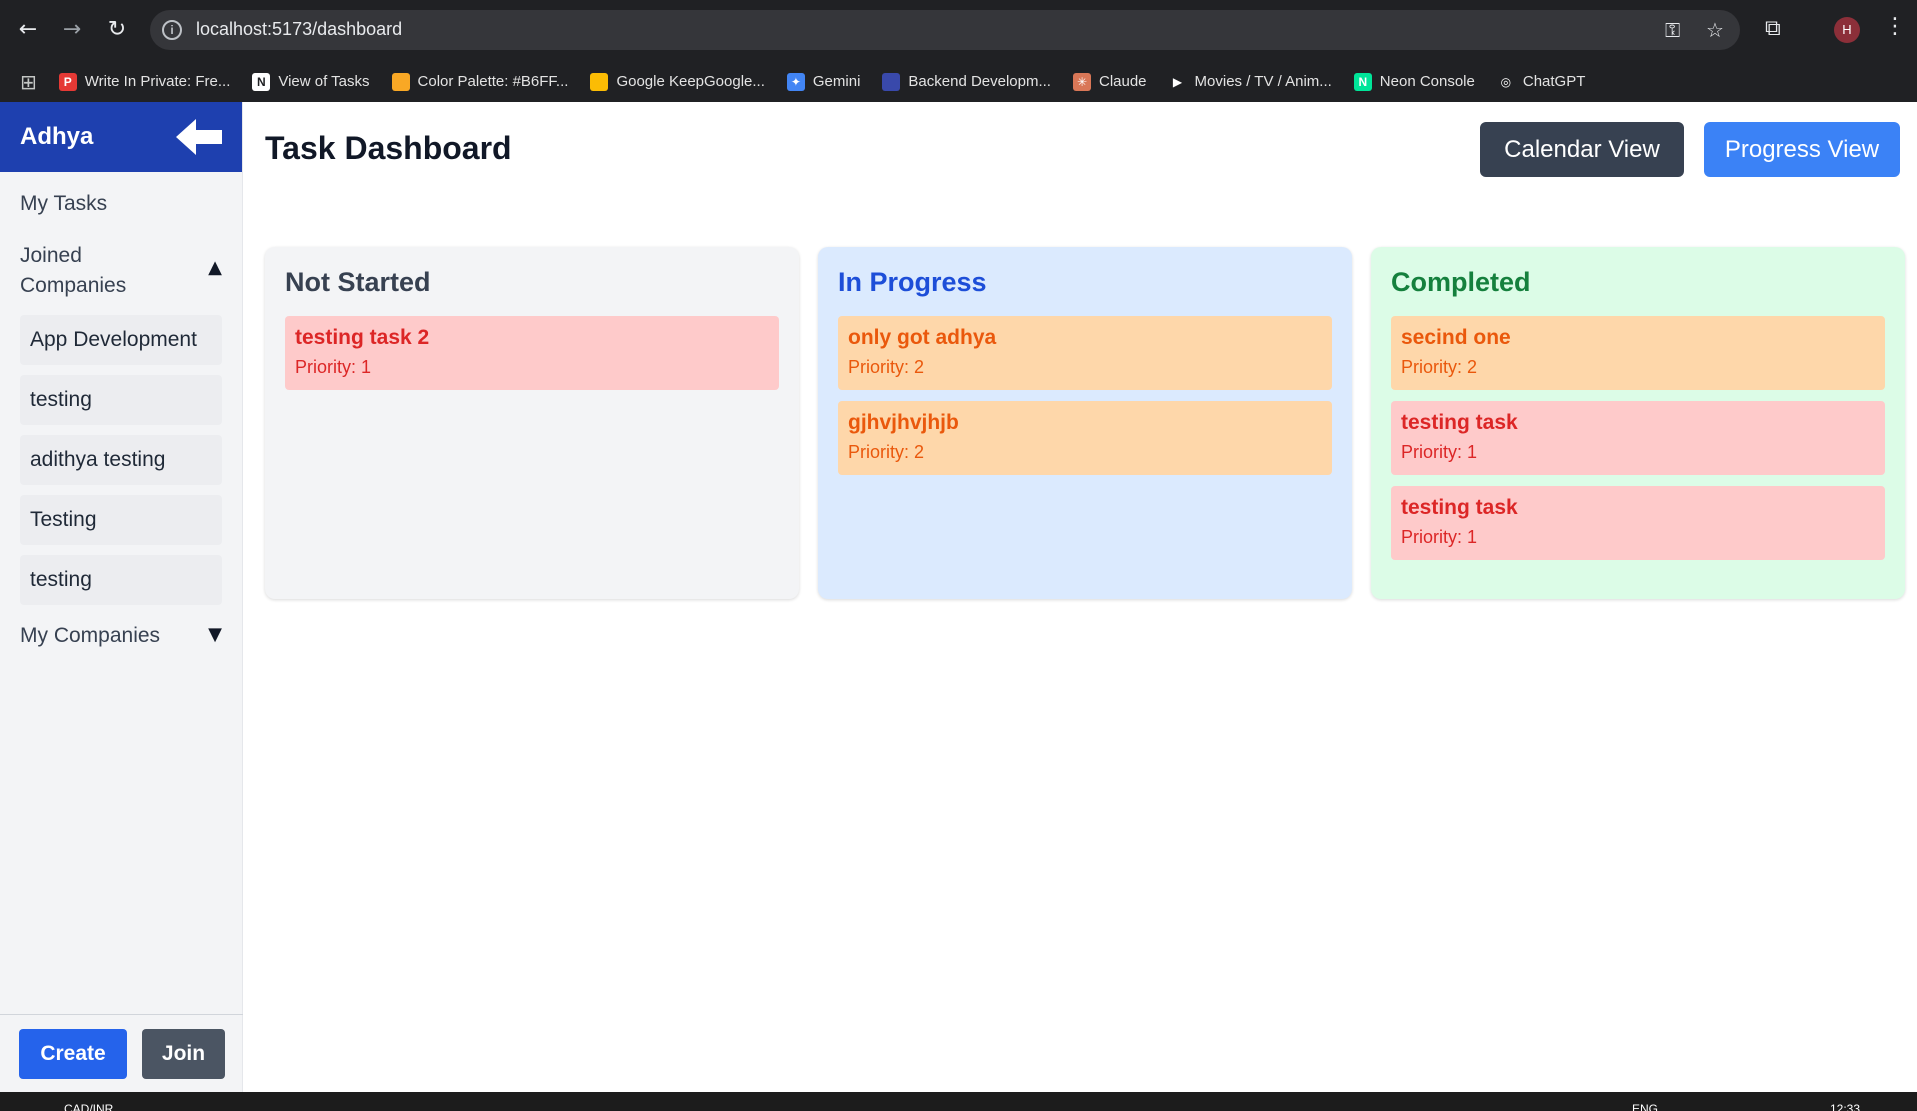  Describe the element at coordinates (28, 82) in the screenshot. I see `apps-grid-icon: ⊞` at that location.